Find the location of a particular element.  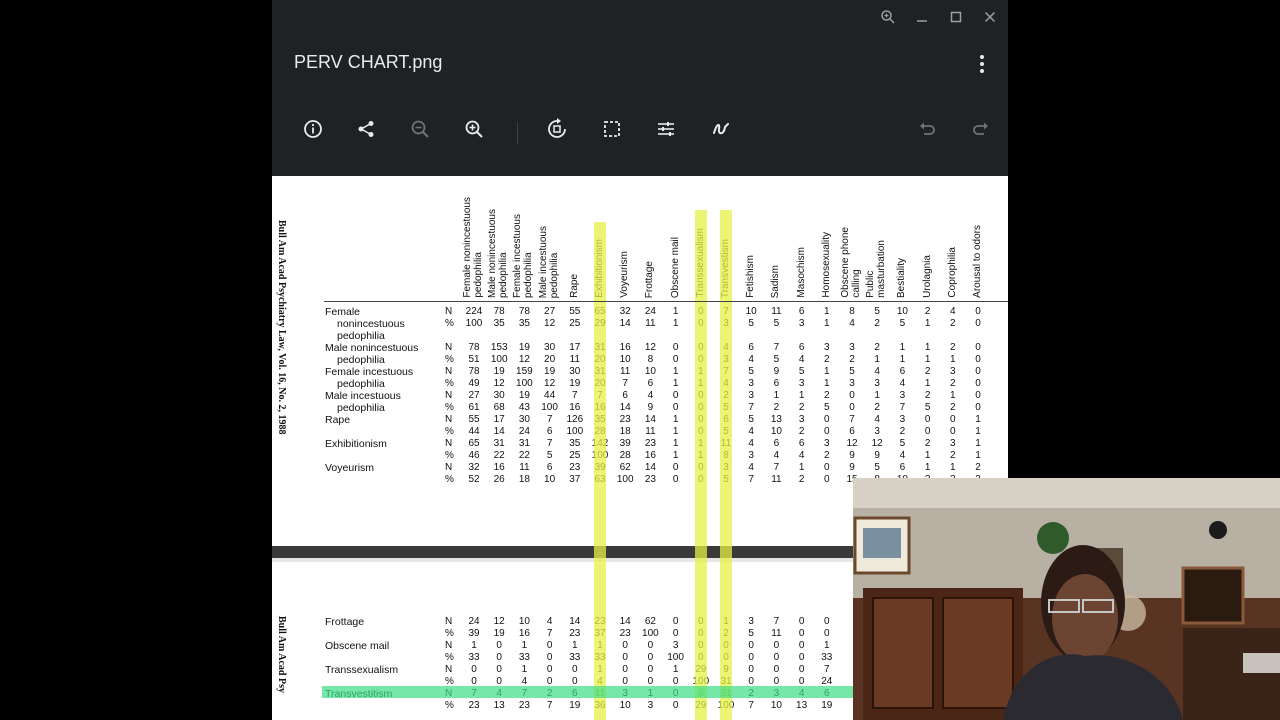

column-header: Obscene mail is located at coordinates (675, 267).